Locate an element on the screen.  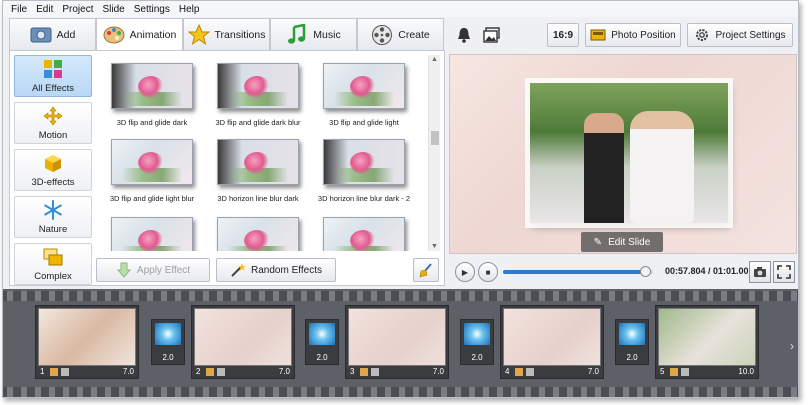
playback-time: 00:57.804 / 01:01.000 is located at coordinates (709, 271).